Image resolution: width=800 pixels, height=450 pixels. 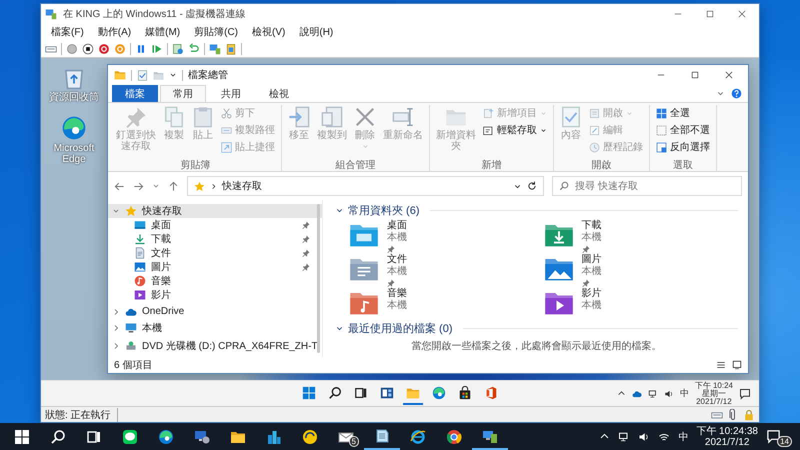 I want to click on undo-icon, so click(x=194, y=48).